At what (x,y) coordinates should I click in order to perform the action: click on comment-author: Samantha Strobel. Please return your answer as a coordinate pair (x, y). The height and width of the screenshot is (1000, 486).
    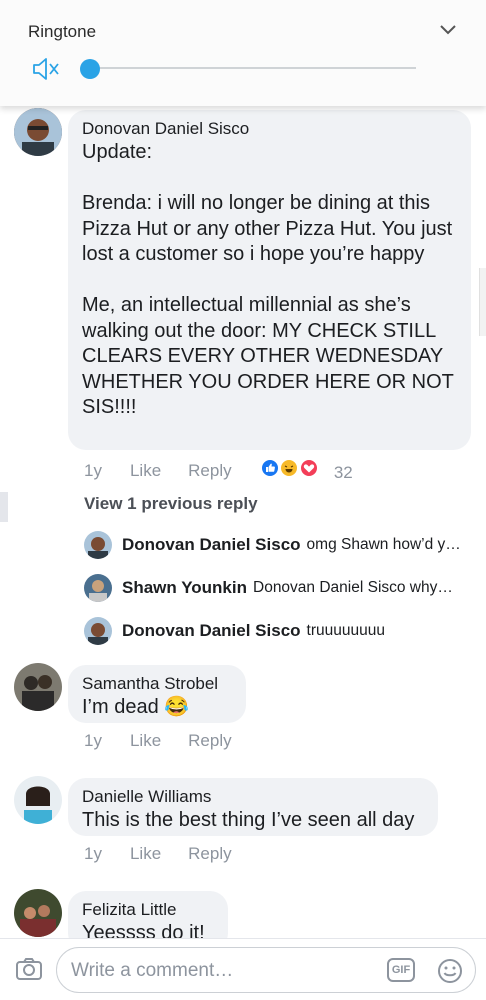
    Looking at the image, I should click on (157, 684).